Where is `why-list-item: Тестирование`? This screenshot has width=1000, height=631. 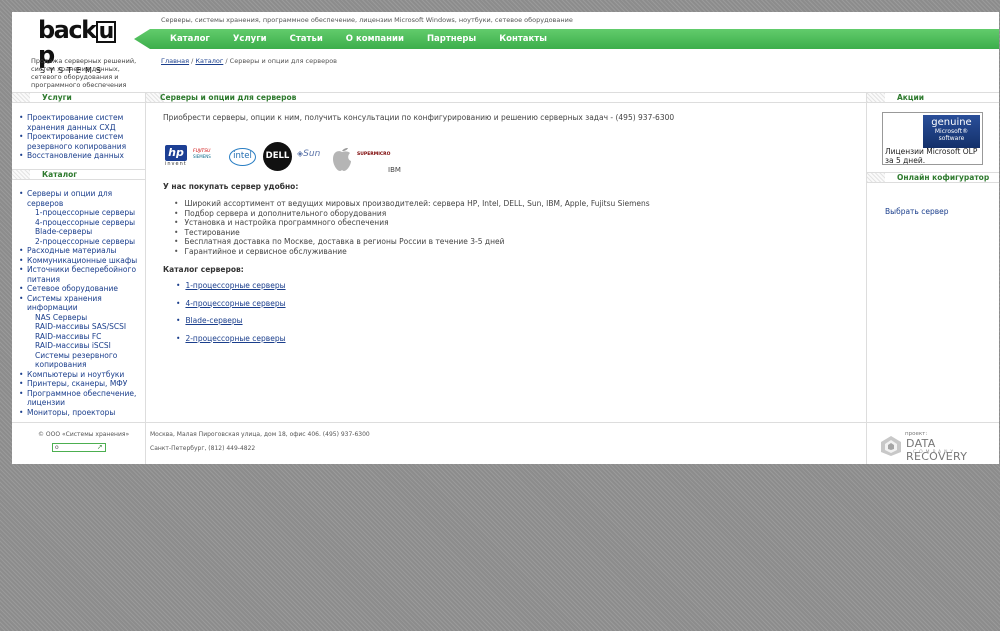
why-list-item: Тестирование is located at coordinates (412, 233).